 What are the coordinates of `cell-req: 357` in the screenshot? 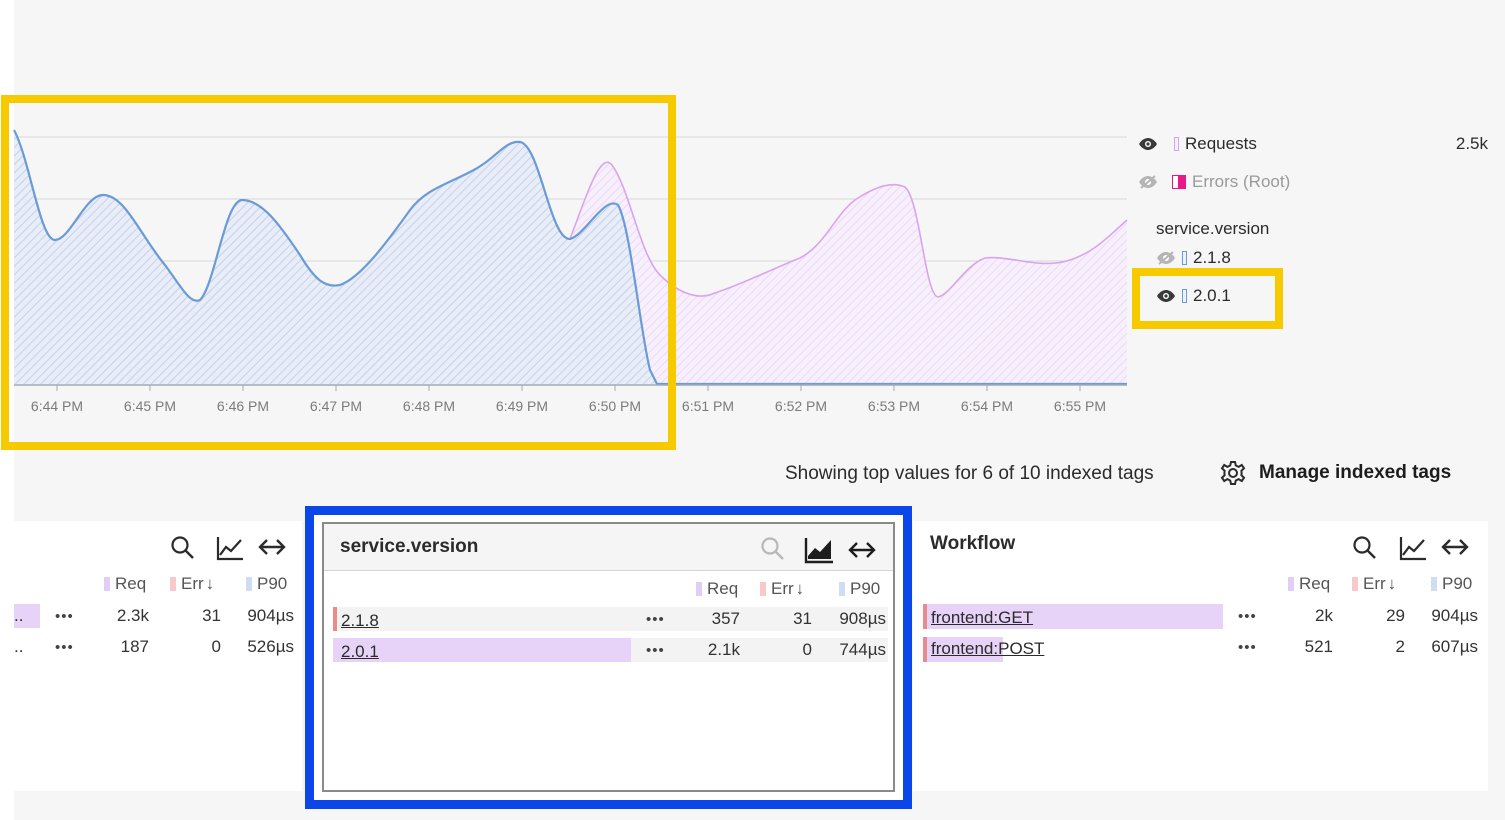 It's located at (725, 618).